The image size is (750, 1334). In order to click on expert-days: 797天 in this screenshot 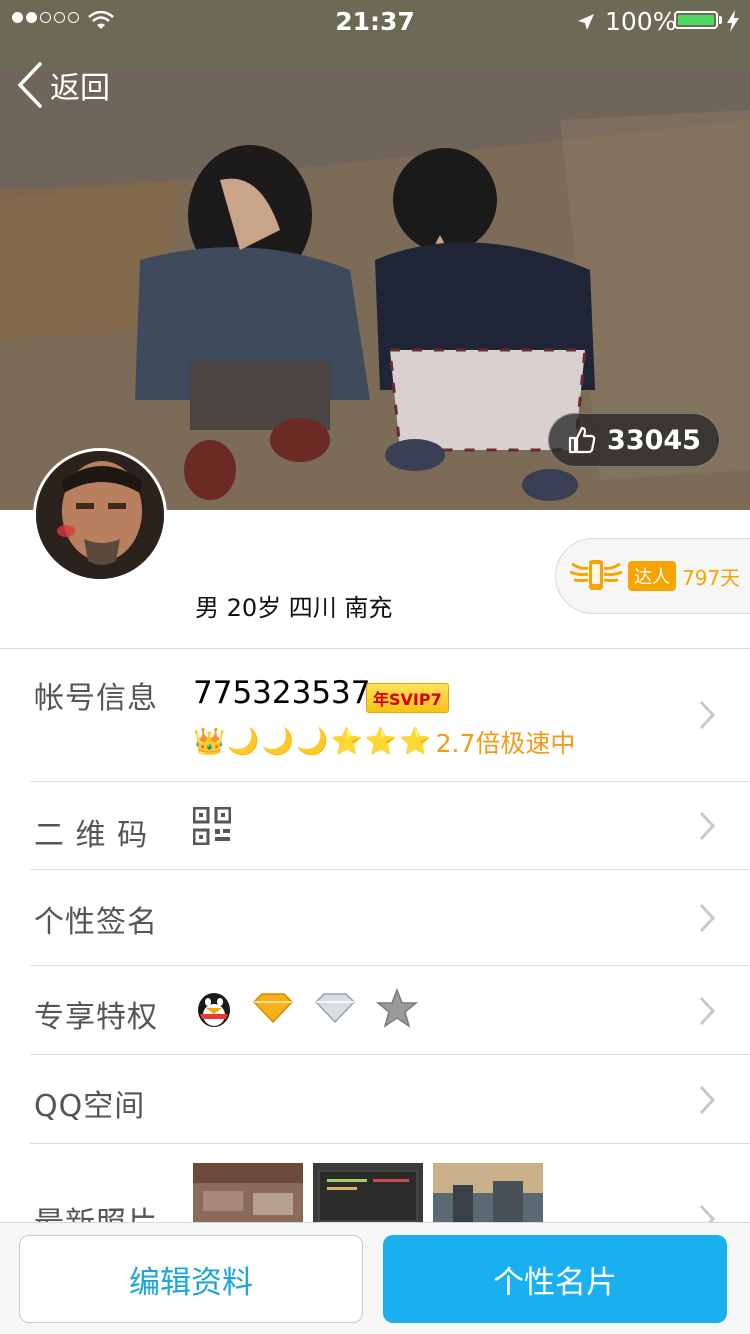, I will do `click(711, 577)`.